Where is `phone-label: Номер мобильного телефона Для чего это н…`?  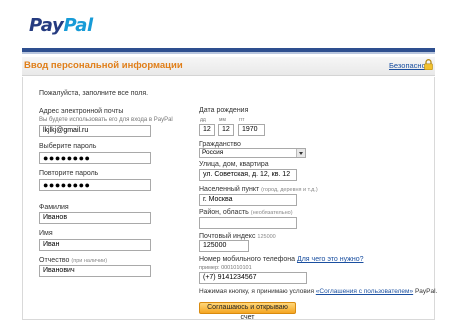 phone-label: Номер мобильного телефона Для чего это н… is located at coordinates (281, 259).